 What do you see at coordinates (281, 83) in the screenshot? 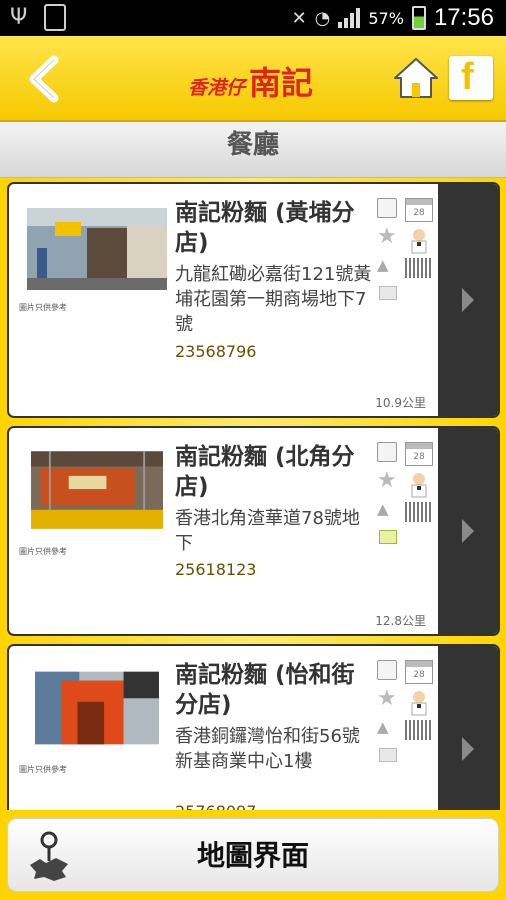
I see `logo-big-text: 南記` at bounding box center [281, 83].